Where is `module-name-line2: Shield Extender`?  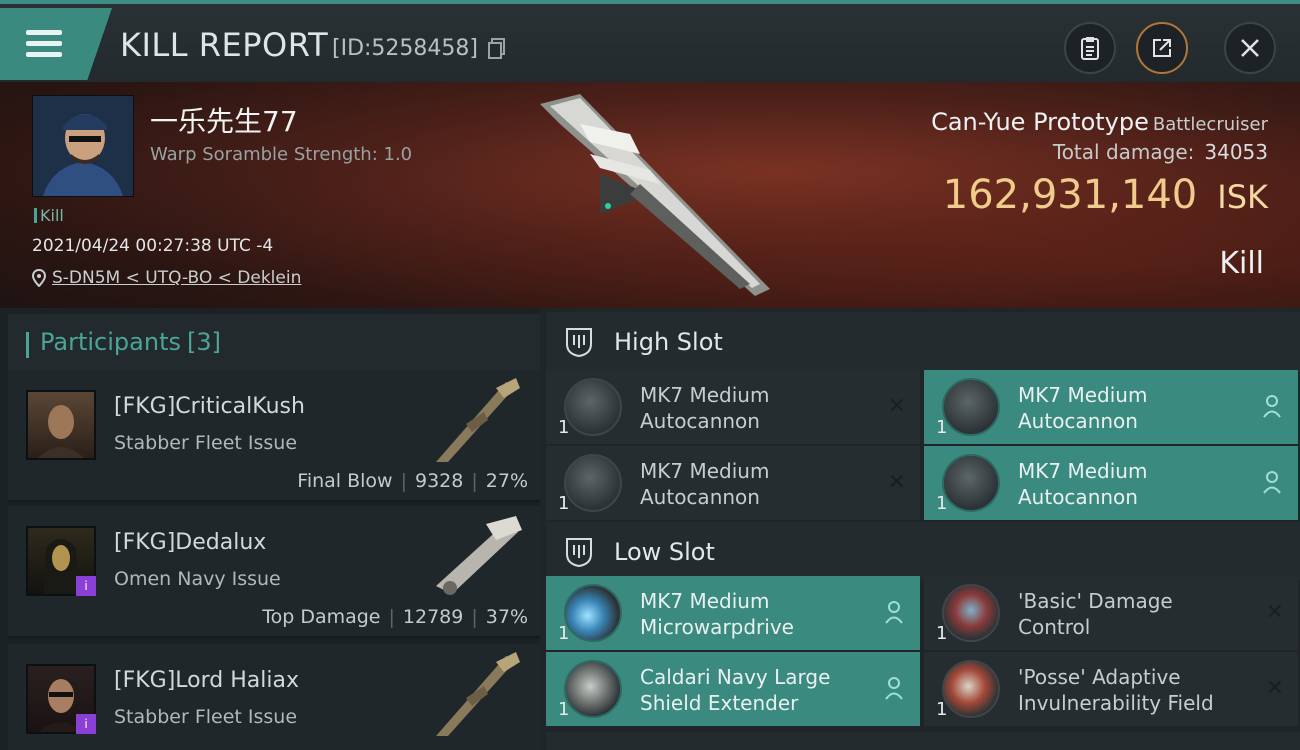
module-name-line2: Shield Extender is located at coordinates (719, 703).